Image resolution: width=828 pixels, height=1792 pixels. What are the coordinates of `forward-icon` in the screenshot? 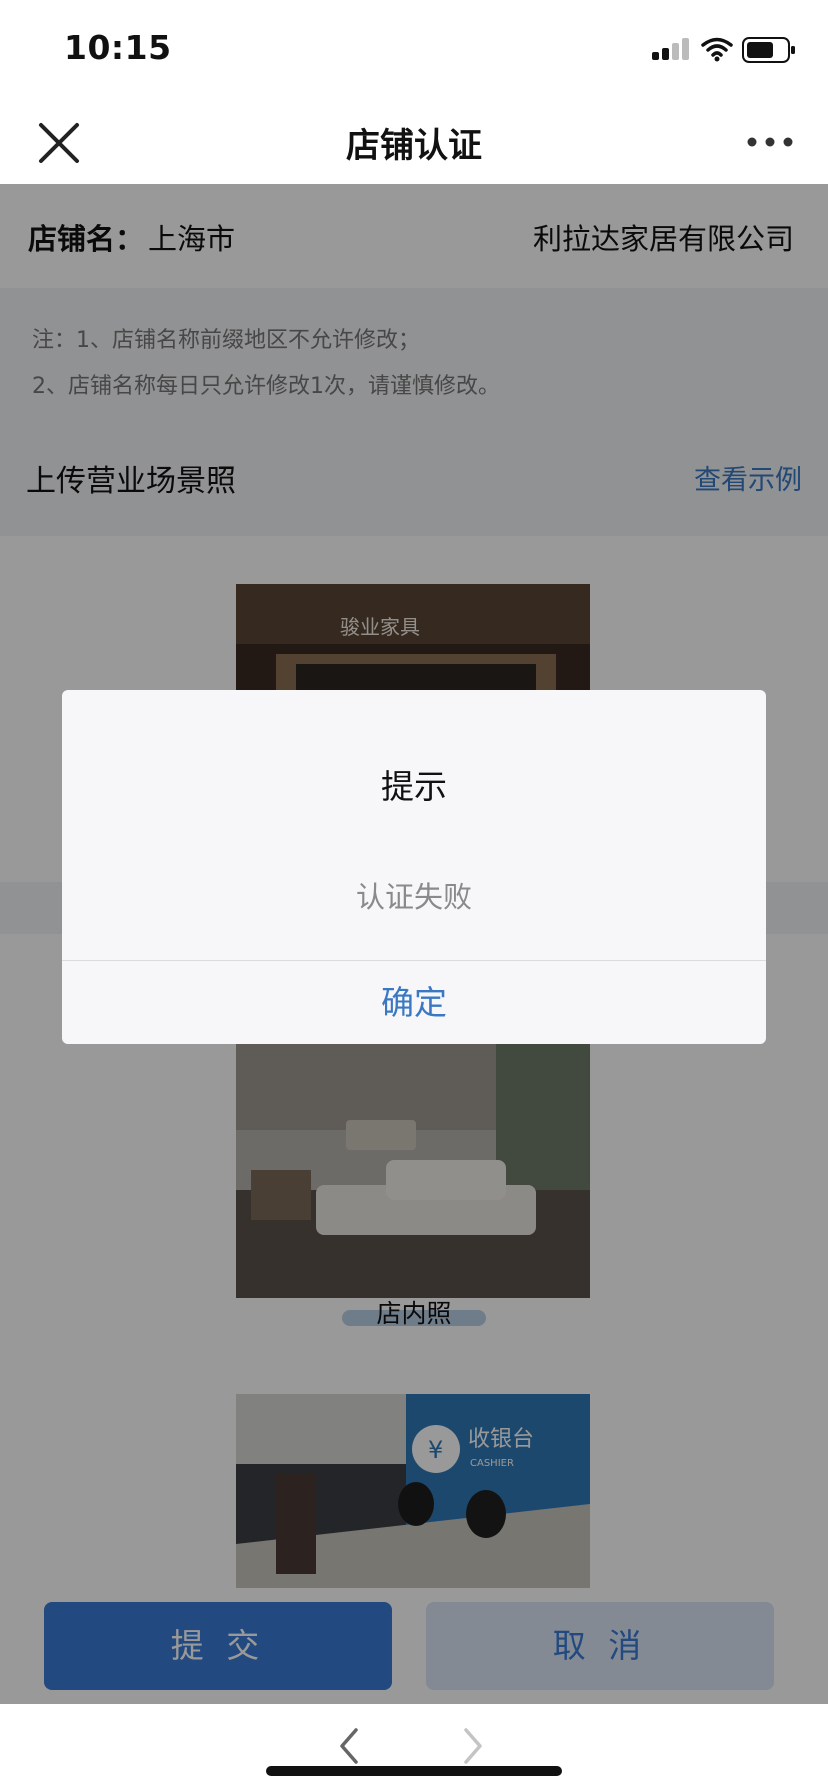 It's located at (473, 1748).